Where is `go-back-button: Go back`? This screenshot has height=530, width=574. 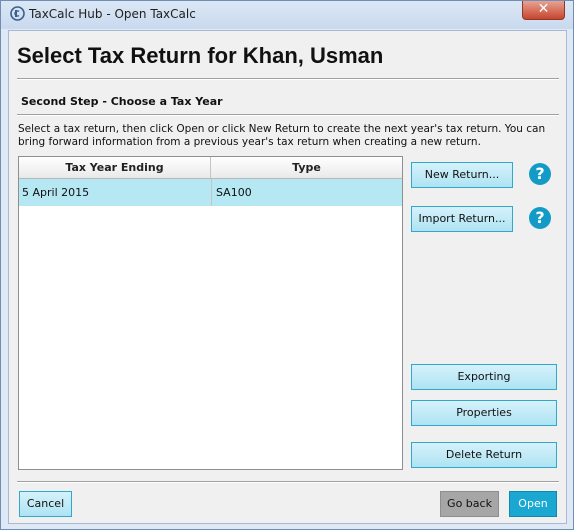 go-back-button: Go back is located at coordinates (469, 504).